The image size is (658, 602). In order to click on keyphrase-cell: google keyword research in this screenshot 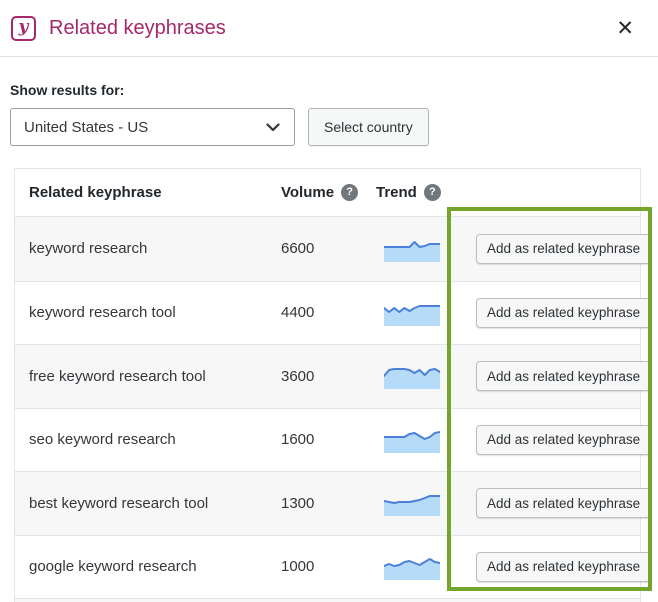, I will do `click(113, 567)`.